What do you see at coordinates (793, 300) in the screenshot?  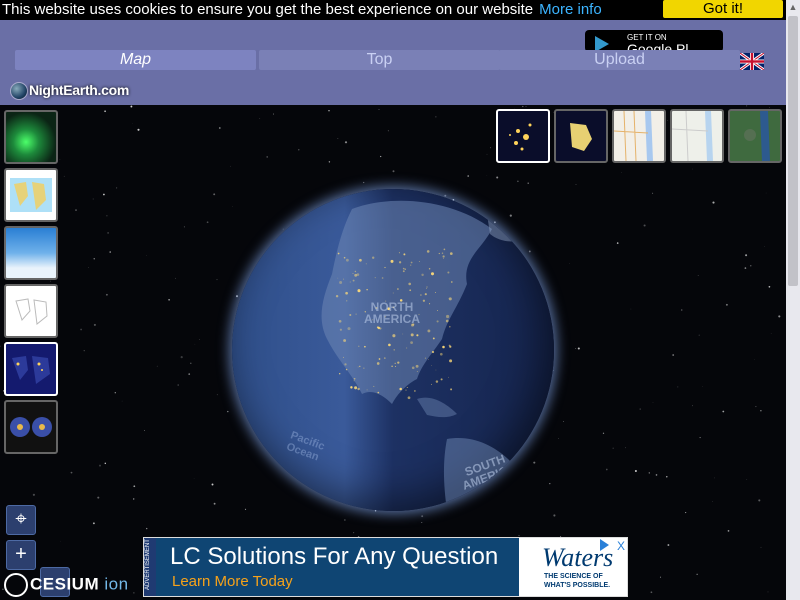 I see `page-scrollbar: ▲` at bounding box center [793, 300].